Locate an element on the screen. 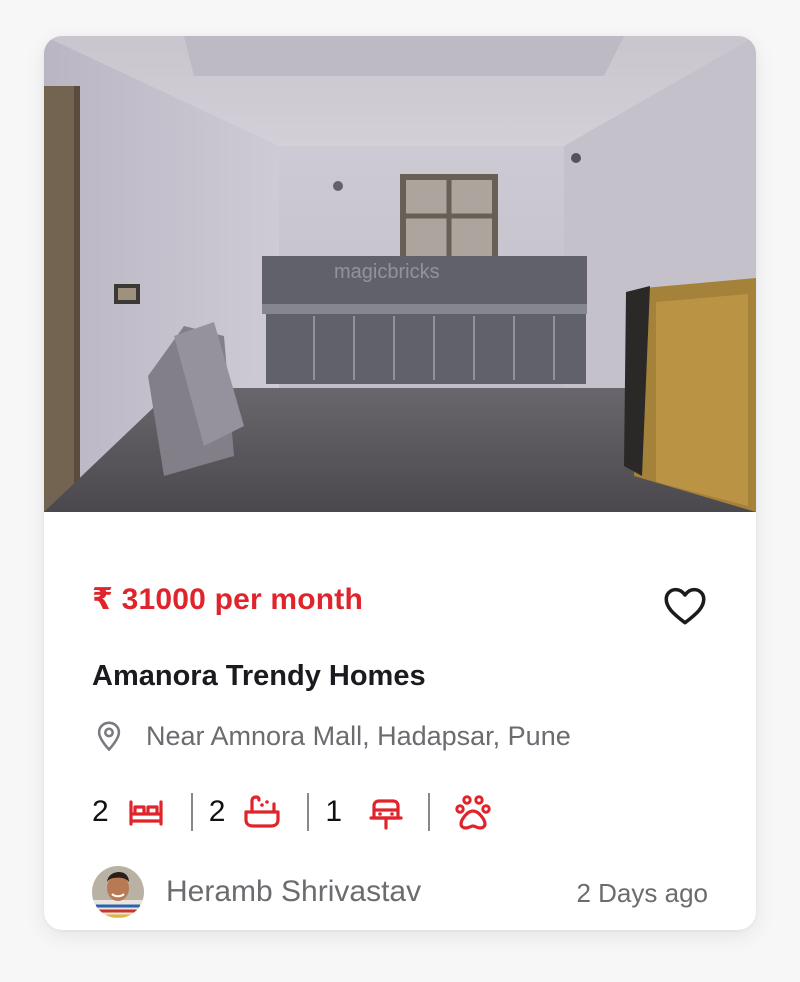 The image size is (800, 982). heart-icon is located at coordinates (685, 606).